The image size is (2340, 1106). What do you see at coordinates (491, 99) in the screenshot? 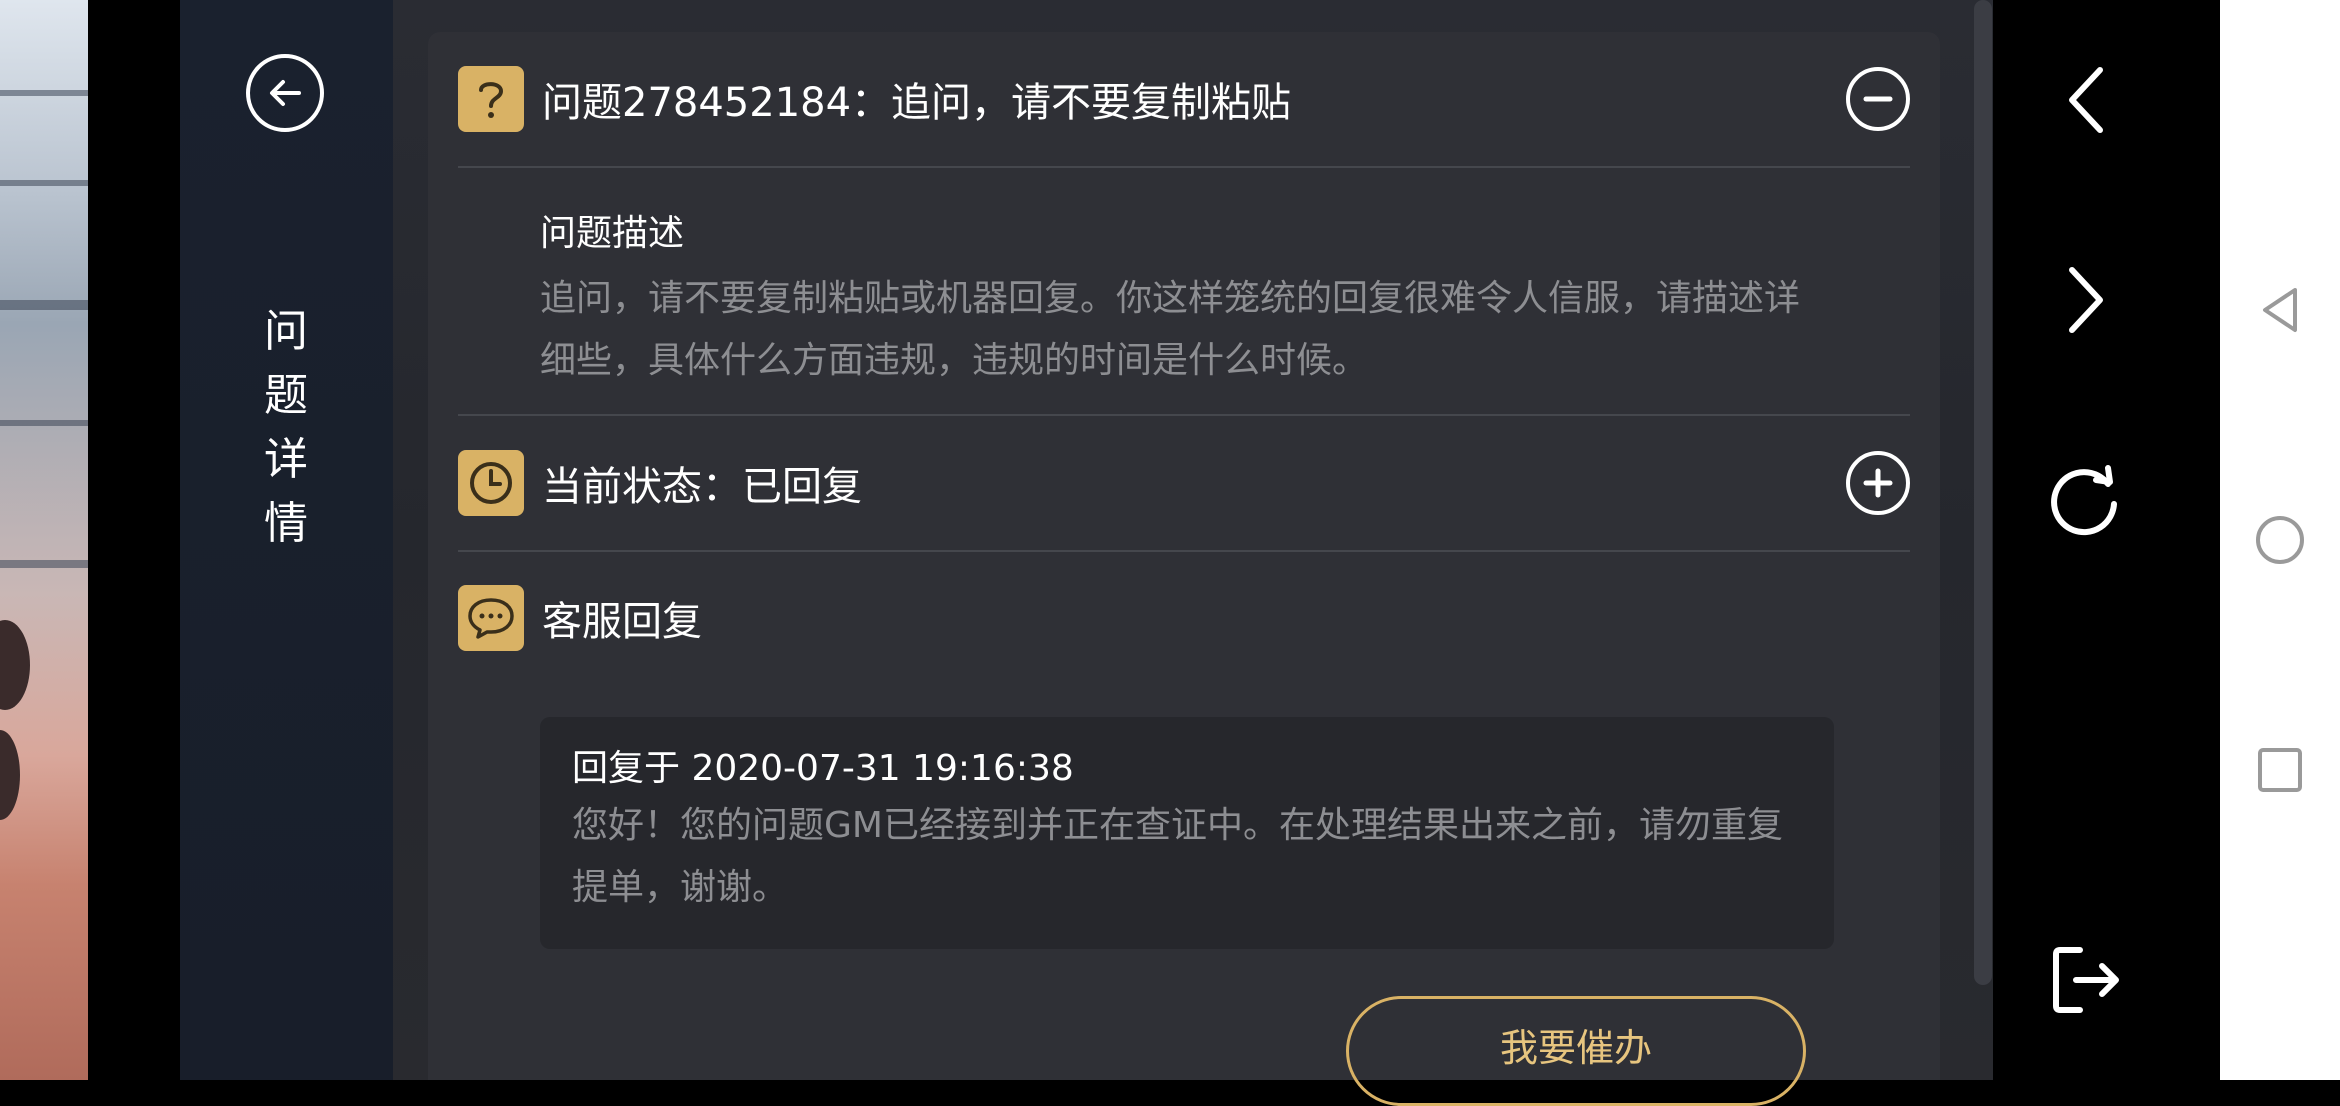
I see `question-mark-icon` at bounding box center [491, 99].